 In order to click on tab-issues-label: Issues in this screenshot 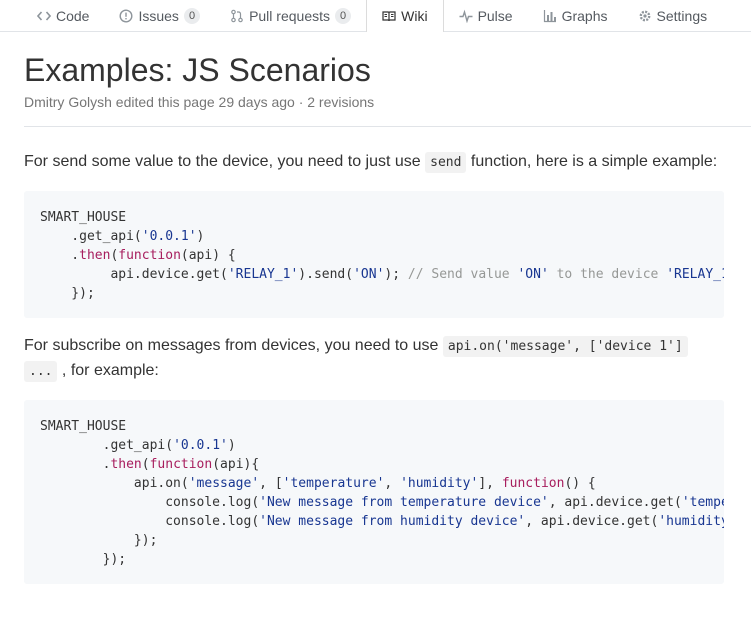, I will do `click(158, 15)`.